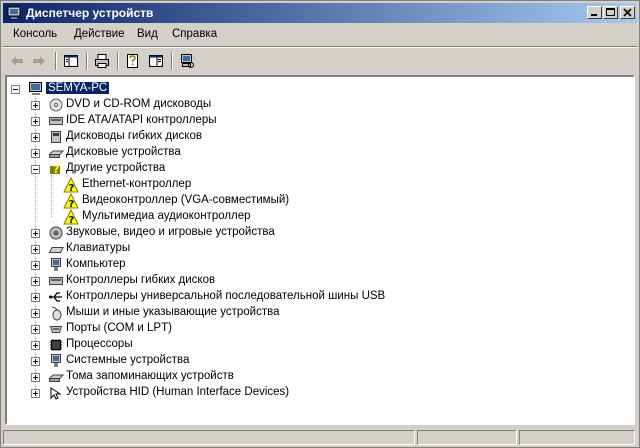 The height and width of the screenshot is (448, 640). I want to click on tree-category-floppy-controllers: Контроллеры гибких дисков, so click(307, 281).